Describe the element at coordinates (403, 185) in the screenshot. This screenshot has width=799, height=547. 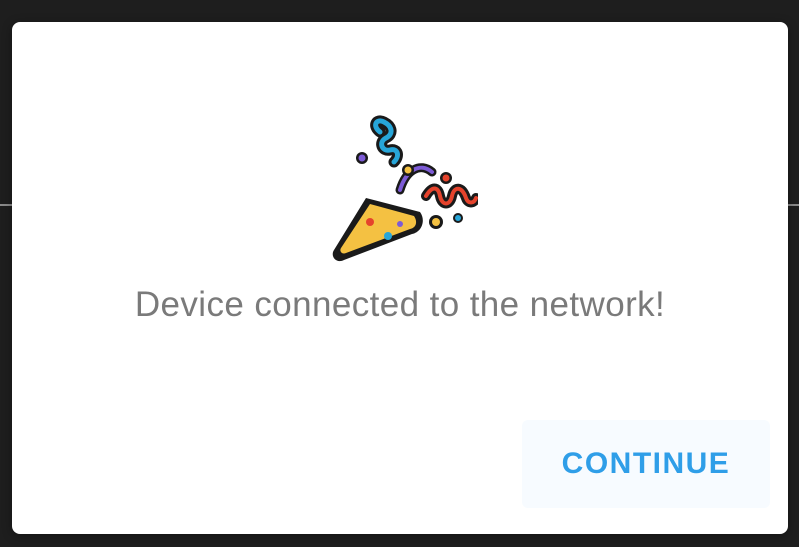
I see `party-popper-icon` at that location.